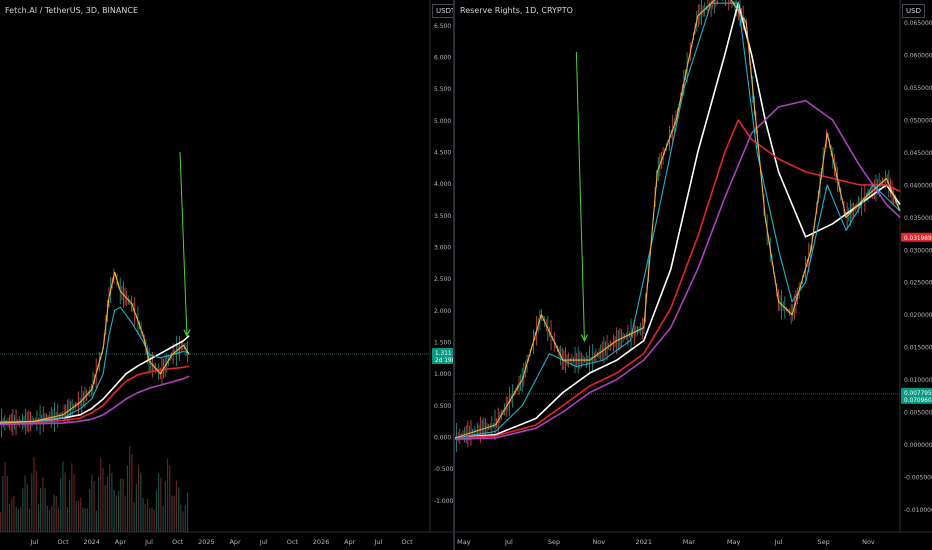 The height and width of the screenshot is (550, 932). Describe the element at coordinates (918, 380) in the screenshot. I see `y-tick-label: 0.0100000` at that location.